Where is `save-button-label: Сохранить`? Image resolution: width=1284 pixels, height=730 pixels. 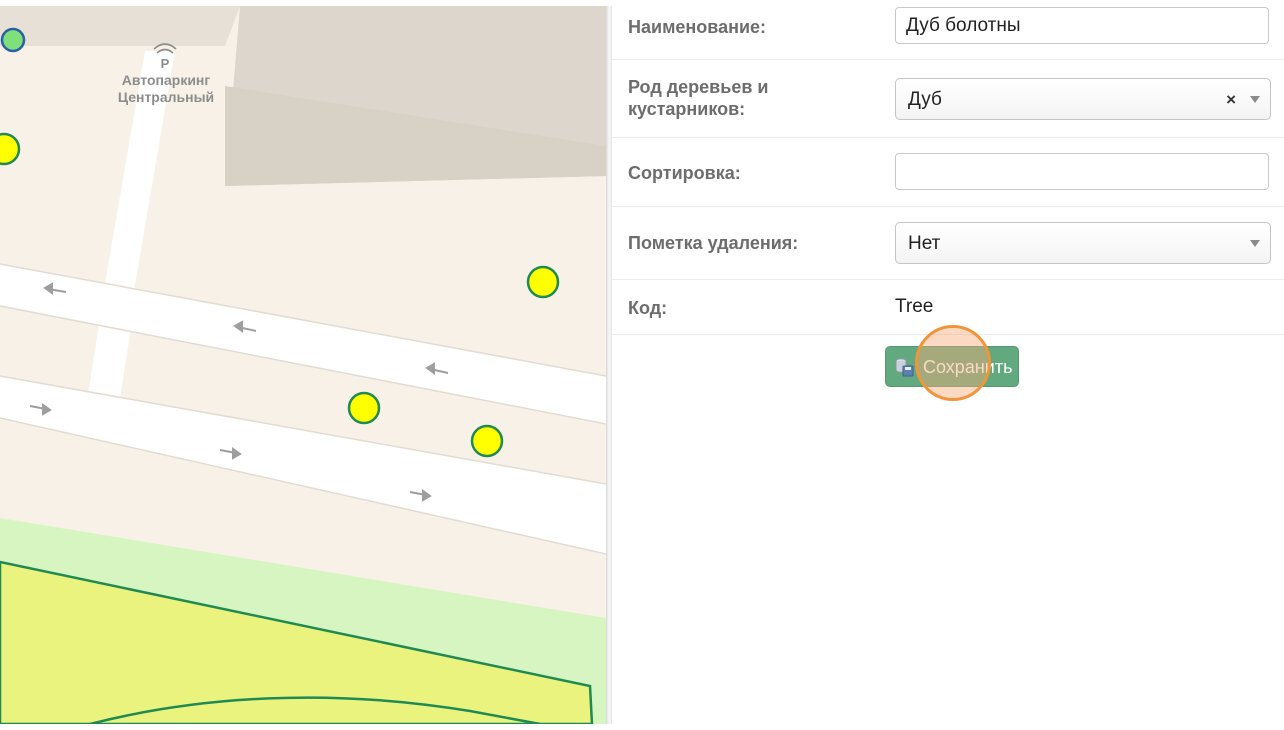
save-button-label: Сохранить is located at coordinates (968, 367).